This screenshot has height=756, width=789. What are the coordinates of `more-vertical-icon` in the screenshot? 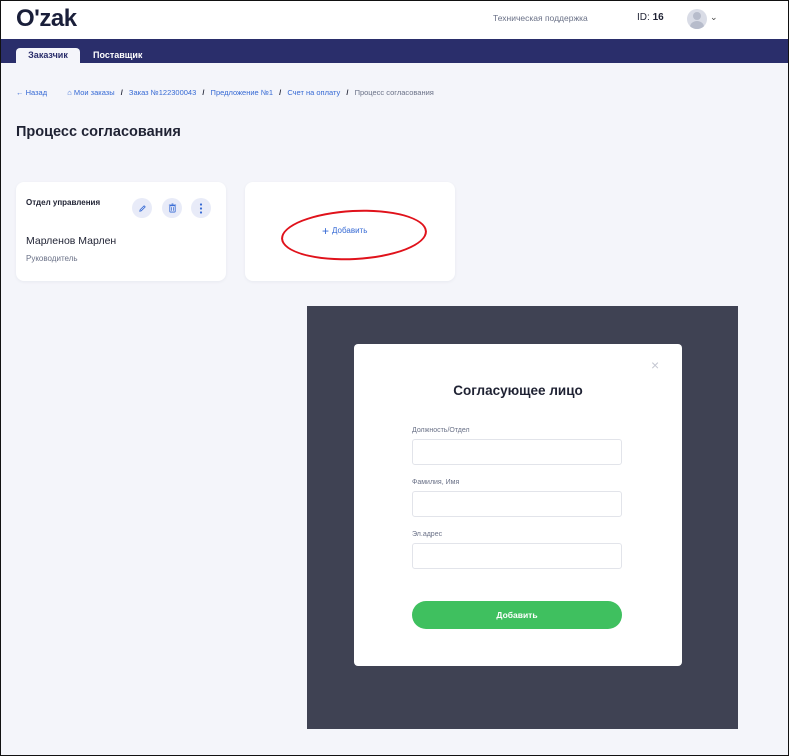 It's located at (201, 208).